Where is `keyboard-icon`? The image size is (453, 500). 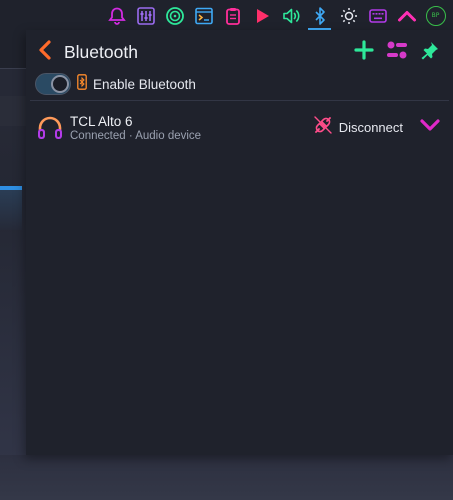
keyboard-icon is located at coordinates (377, 15).